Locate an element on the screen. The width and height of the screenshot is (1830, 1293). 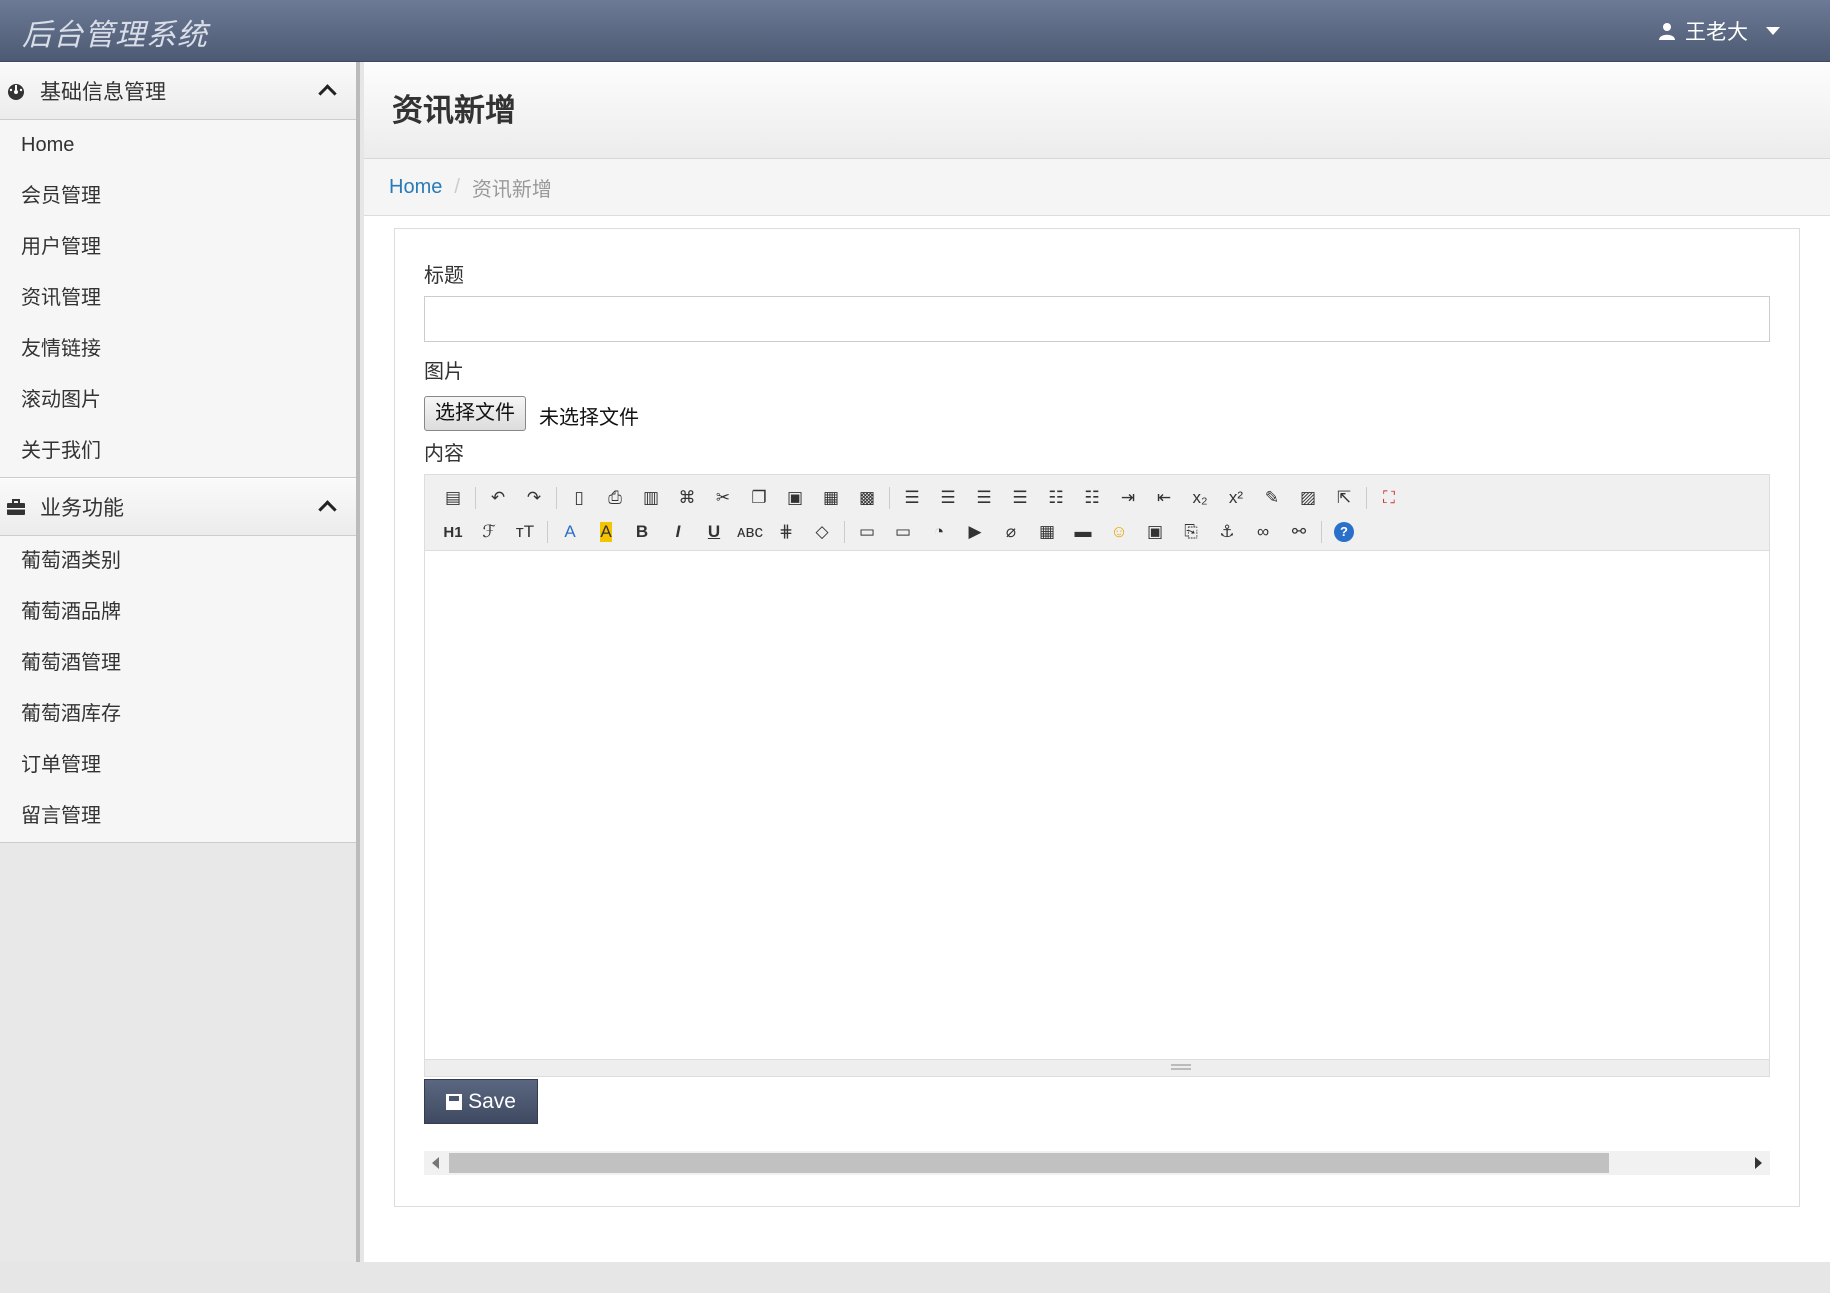
eraser-icon: ◇ is located at coordinates (822, 532).